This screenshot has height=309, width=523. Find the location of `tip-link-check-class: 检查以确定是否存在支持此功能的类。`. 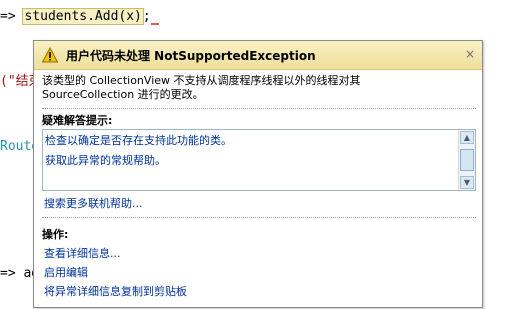

tip-link-check-class: 检查以确定是否存在支持此功能的类。 is located at coordinates (253, 141).